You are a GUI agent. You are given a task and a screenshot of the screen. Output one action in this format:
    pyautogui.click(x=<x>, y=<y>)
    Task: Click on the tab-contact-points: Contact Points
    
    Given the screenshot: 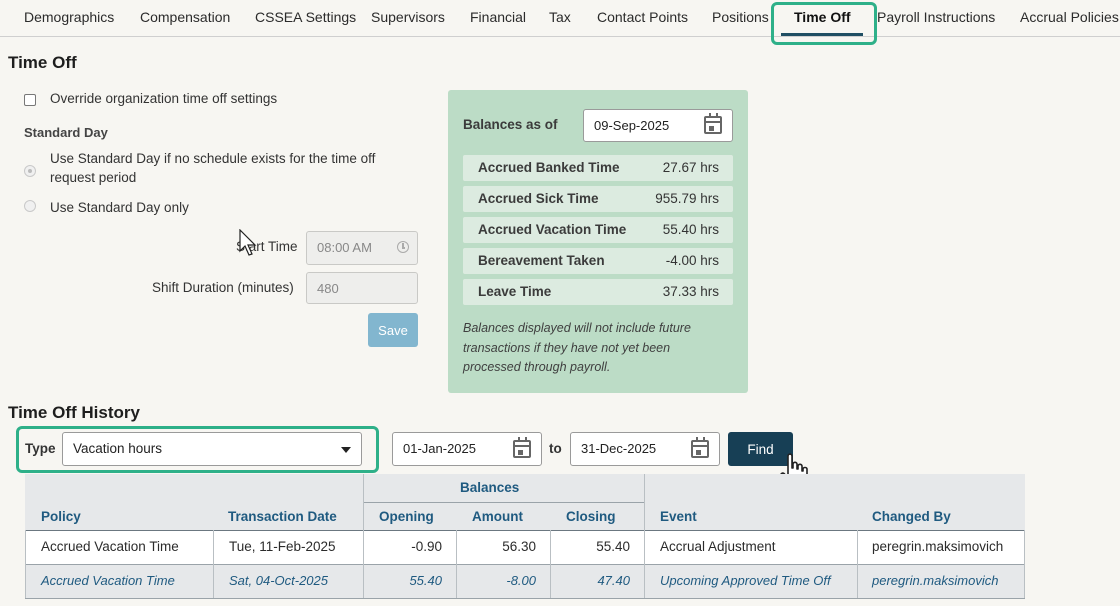 What is the action you would take?
    pyautogui.click(x=642, y=17)
    